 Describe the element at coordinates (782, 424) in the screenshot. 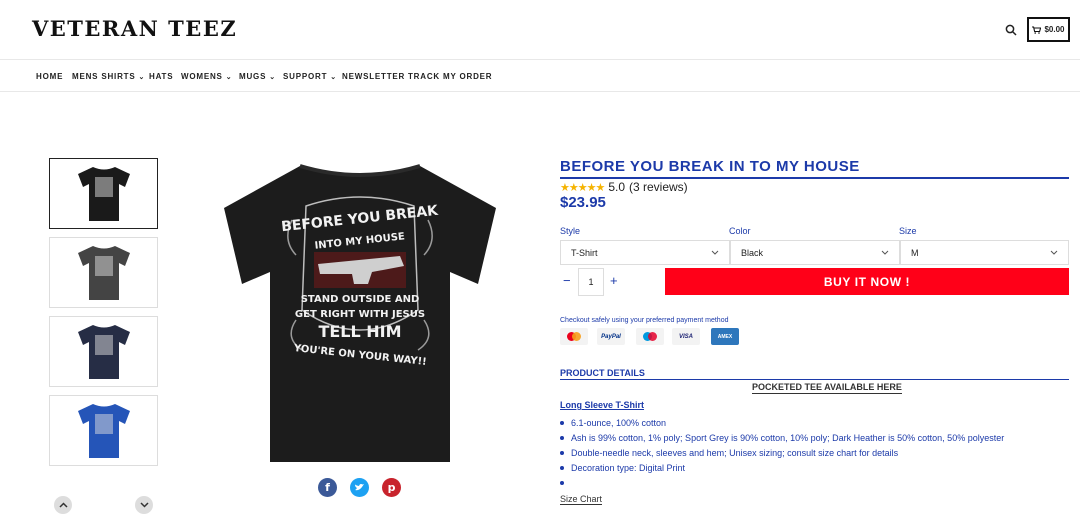

I see `list-item: 6.1-ounce, 100% cotton` at that location.